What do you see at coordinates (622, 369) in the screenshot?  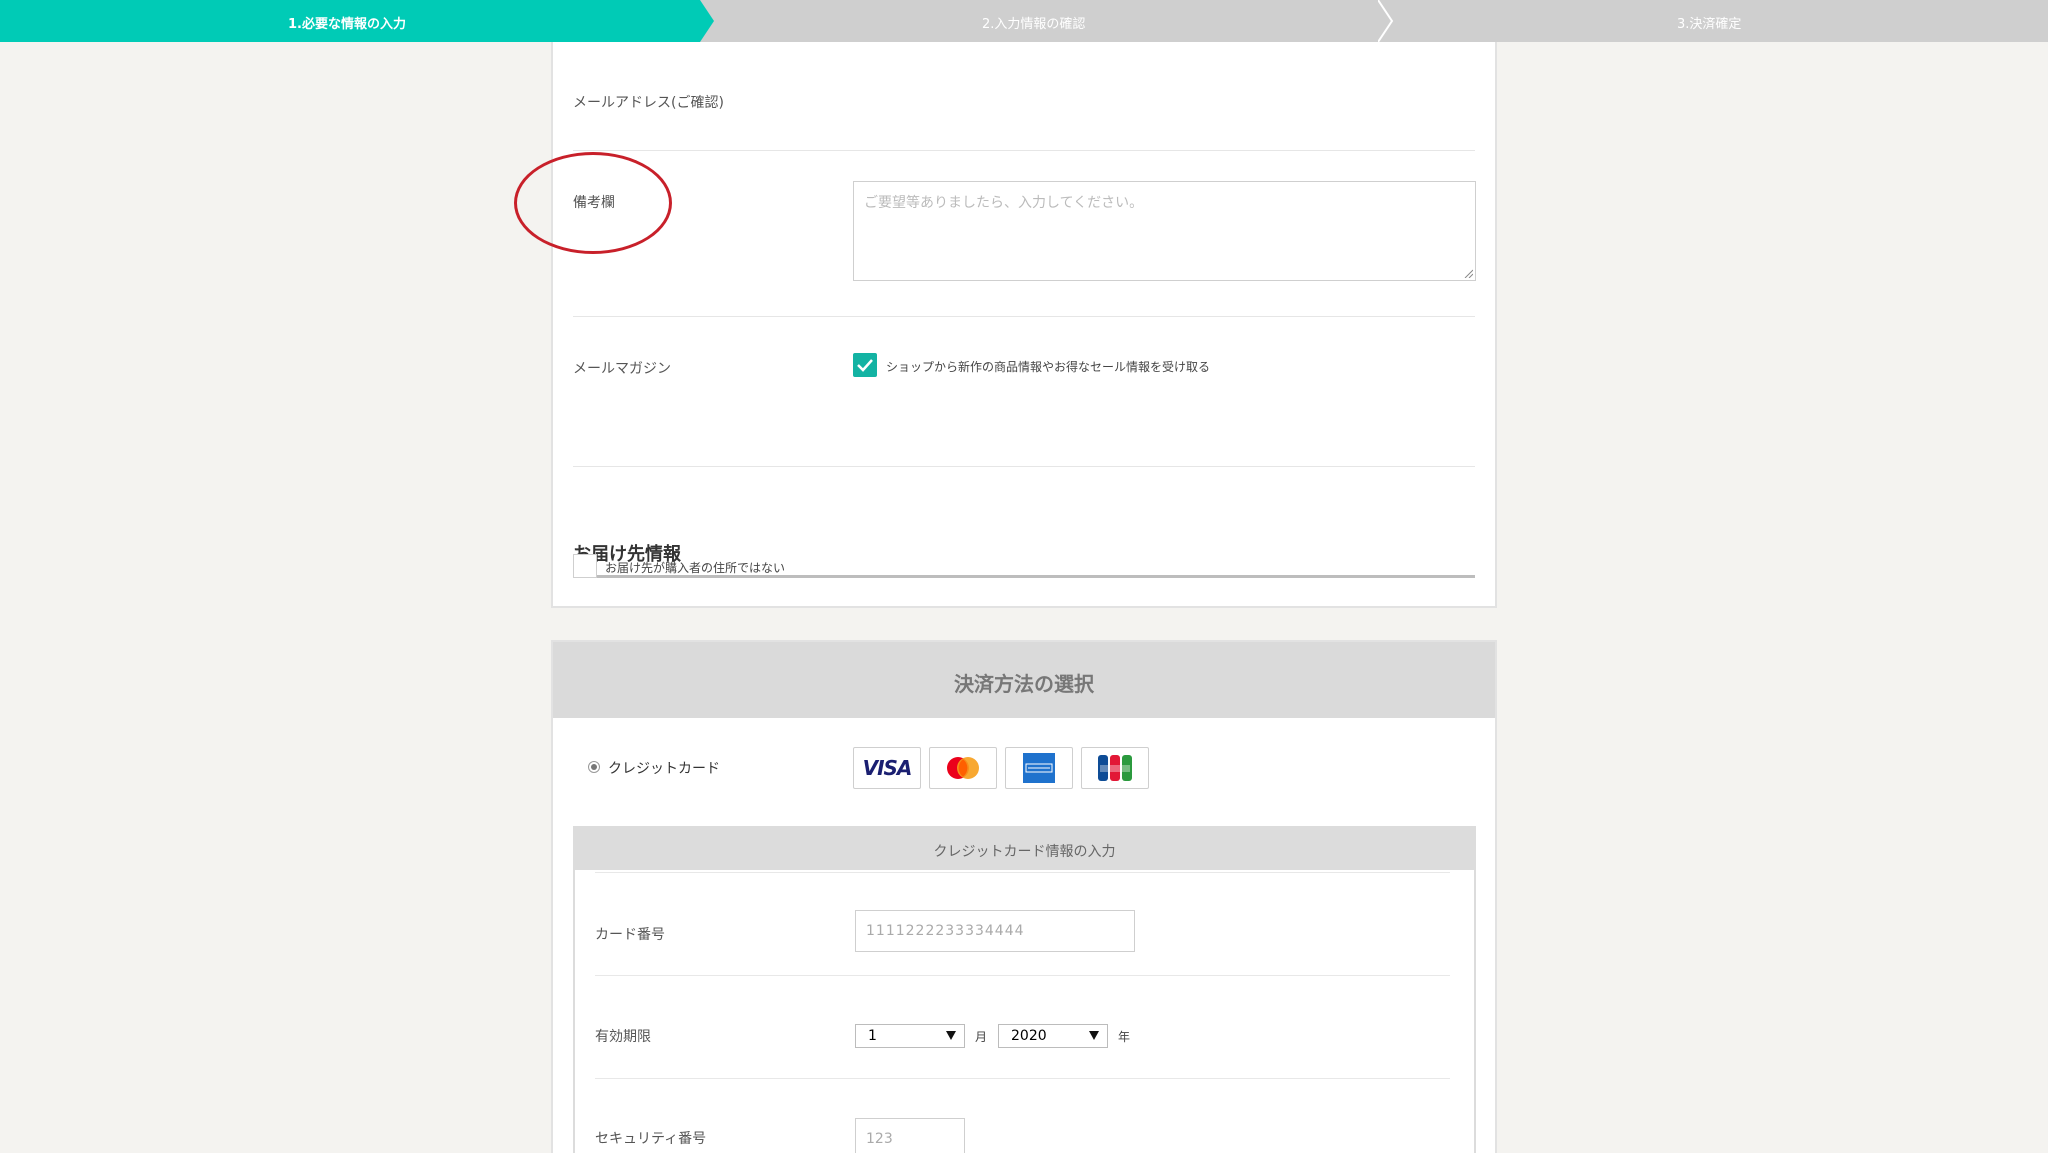 I see `newsletter-label: メールマガジン` at bounding box center [622, 369].